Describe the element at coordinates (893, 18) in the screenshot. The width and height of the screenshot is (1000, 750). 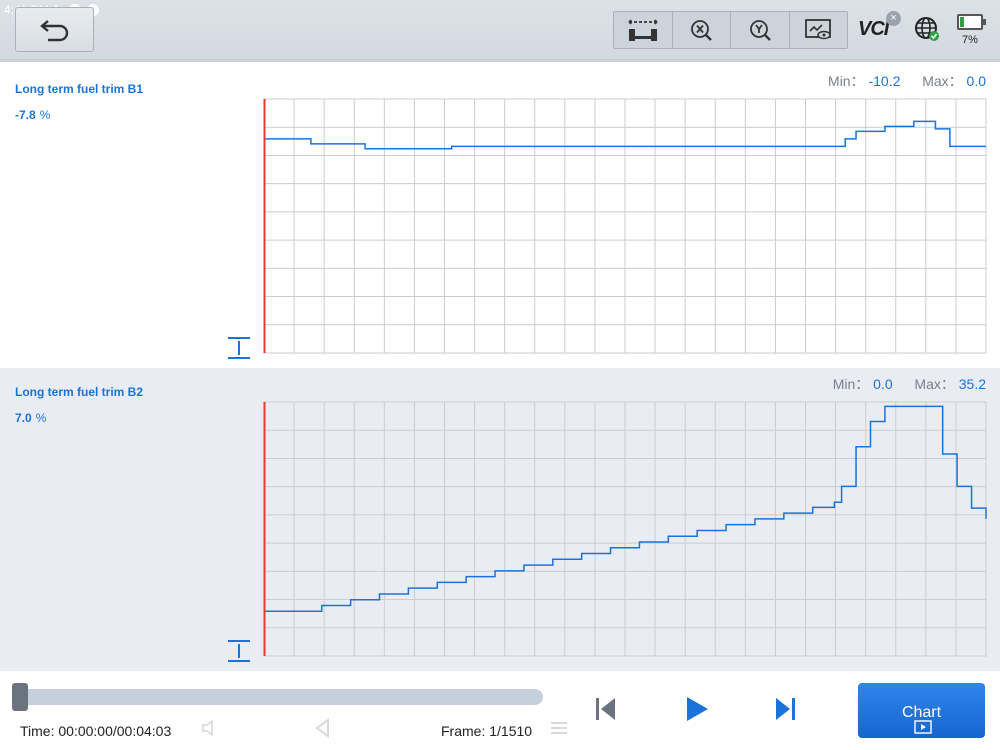
I see `vci-disconnected-icon: ×` at that location.